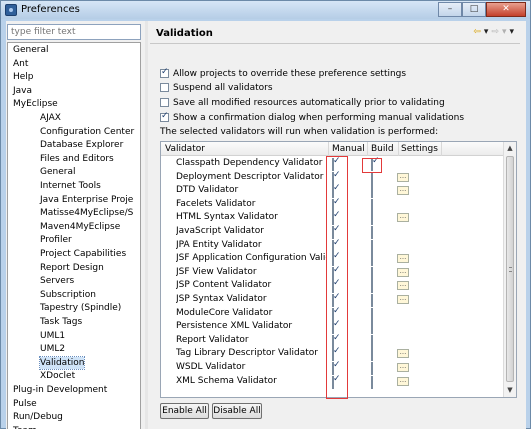 The width and height of the screenshot is (531, 429). Describe the element at coordinates (70, 186) in the screenshot. I see `tree-item: Internet Tools` at that location.